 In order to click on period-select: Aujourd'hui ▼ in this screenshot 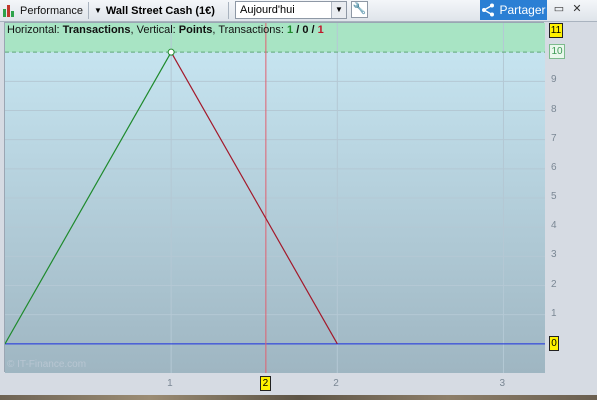, I will do `click(291, 10)`.